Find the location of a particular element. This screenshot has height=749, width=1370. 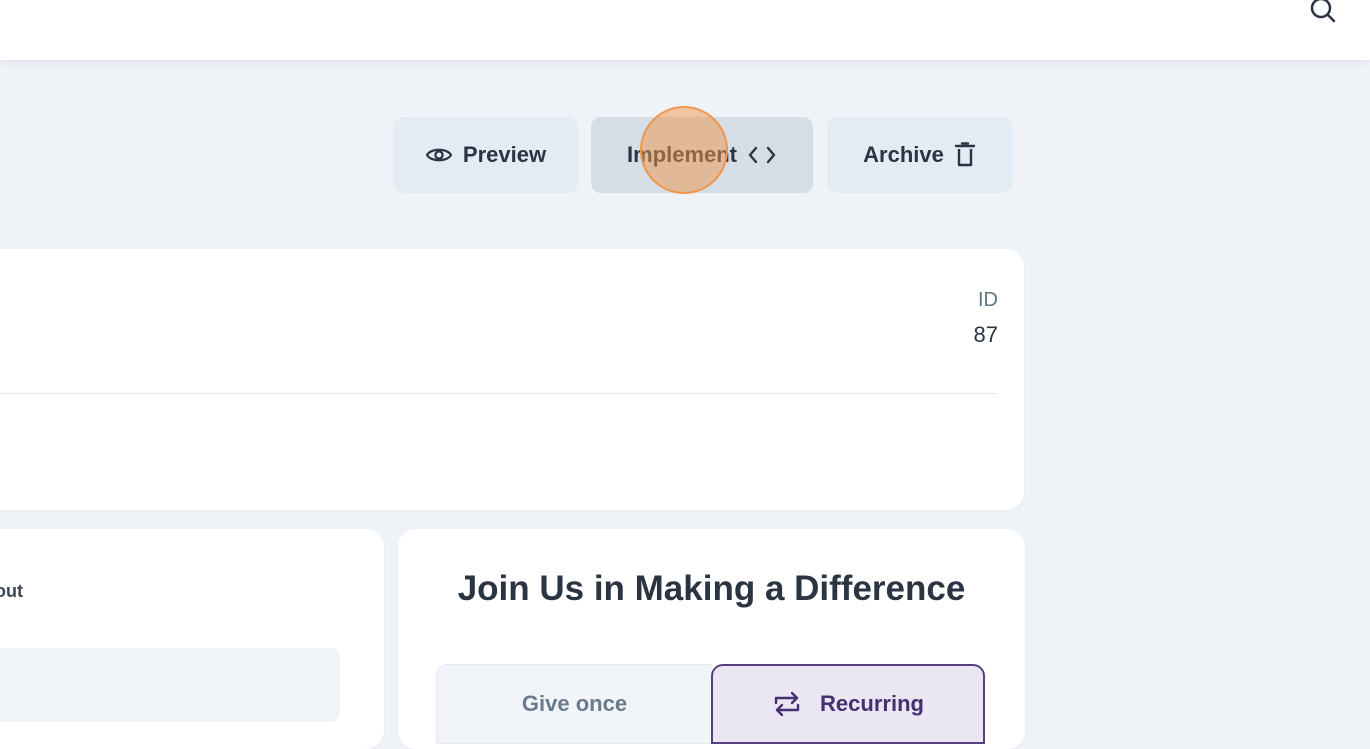

search-icon is located at coordinates (1323, 11).